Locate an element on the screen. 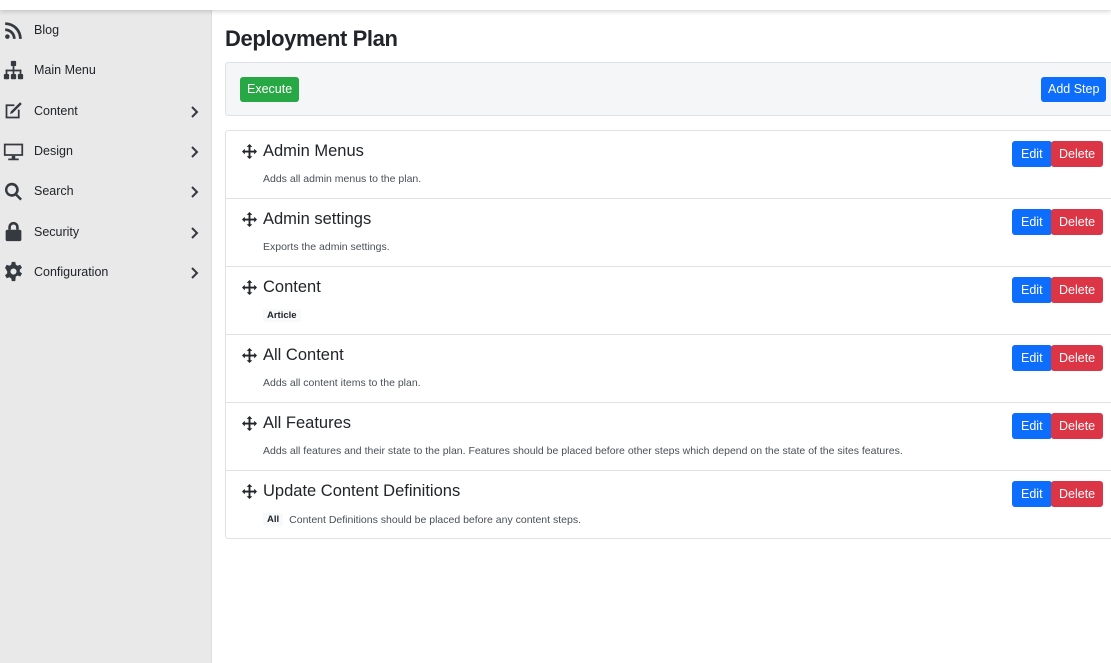  step-badge: All is located at coordinates (273, 519).